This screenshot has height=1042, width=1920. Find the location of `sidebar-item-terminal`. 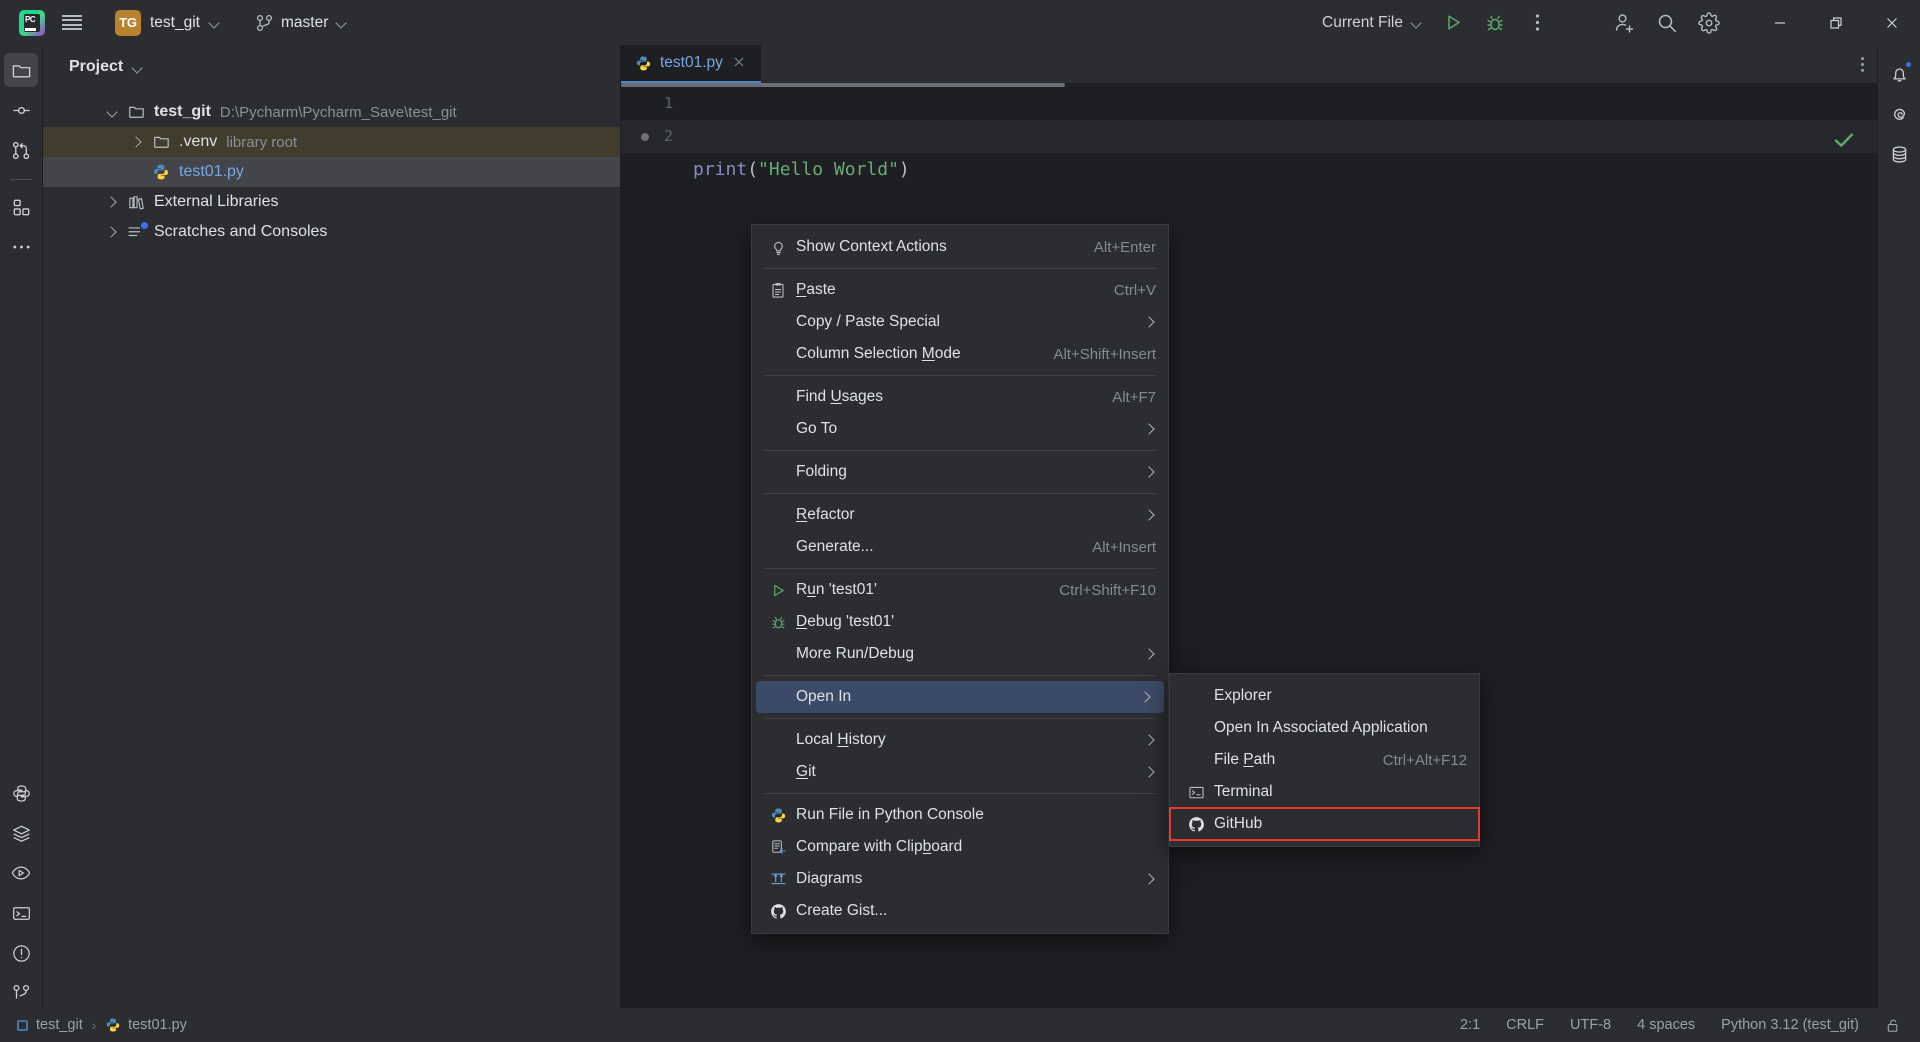

sidebar-item-terminal is located at coordinates (21, 913).